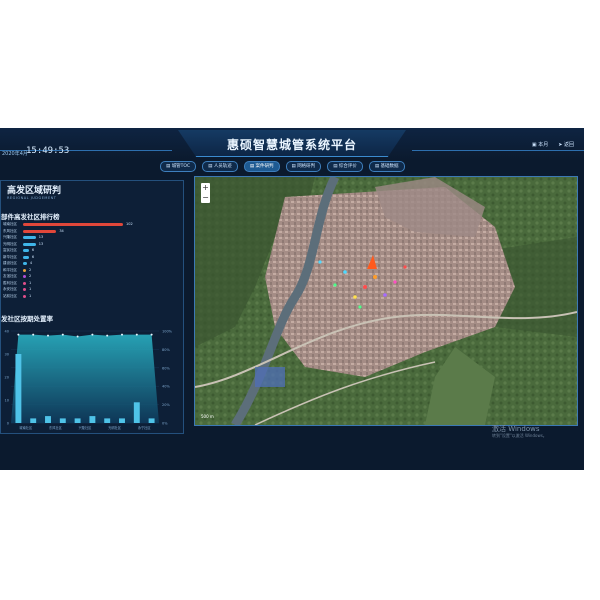 Image resolution: width=600 pixels, height=600 pixels. I want to click on panel-title: 高发区域研判, so click(34, 191).